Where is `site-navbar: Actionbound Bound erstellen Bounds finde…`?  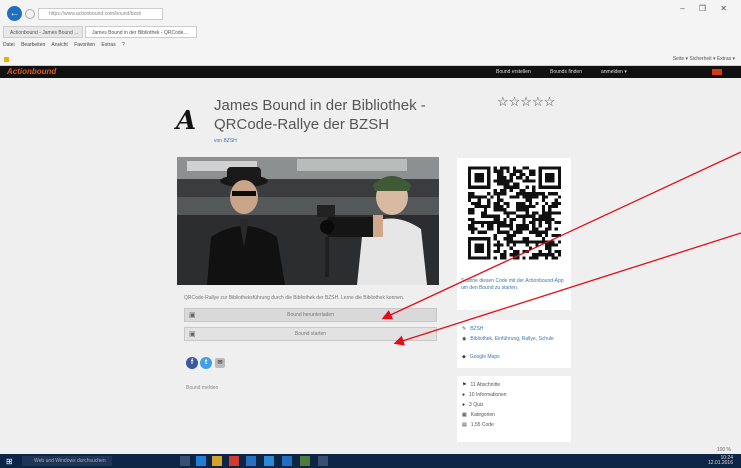 site-navbar: Actionbound Bound erstellen Bounds finde… is located at coordinates (370, 72).